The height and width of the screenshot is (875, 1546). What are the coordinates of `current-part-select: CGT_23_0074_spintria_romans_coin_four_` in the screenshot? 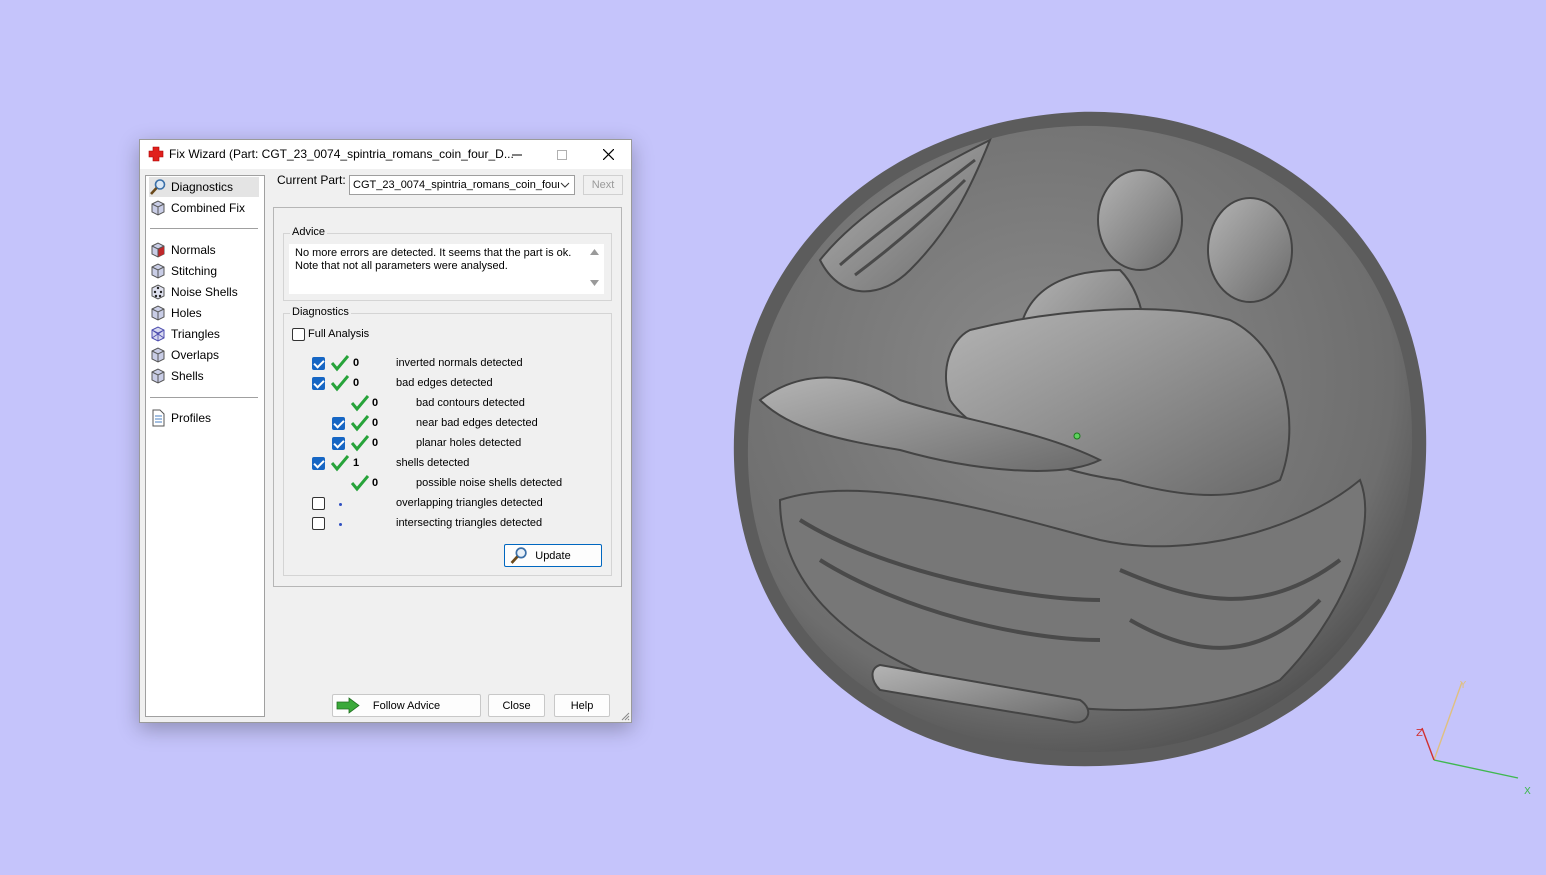 It's located at (462, 185).